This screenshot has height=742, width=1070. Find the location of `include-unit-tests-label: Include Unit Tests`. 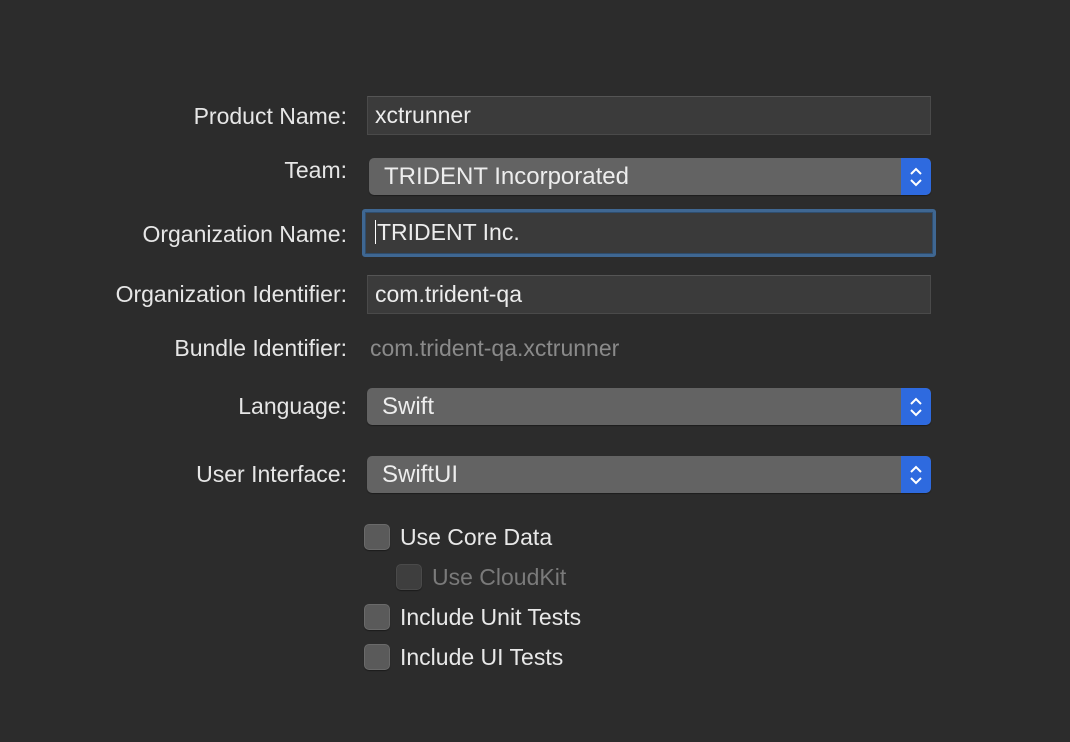

include-unit-tests-label: Include Unit Tests is located at coordinates (491, 616).